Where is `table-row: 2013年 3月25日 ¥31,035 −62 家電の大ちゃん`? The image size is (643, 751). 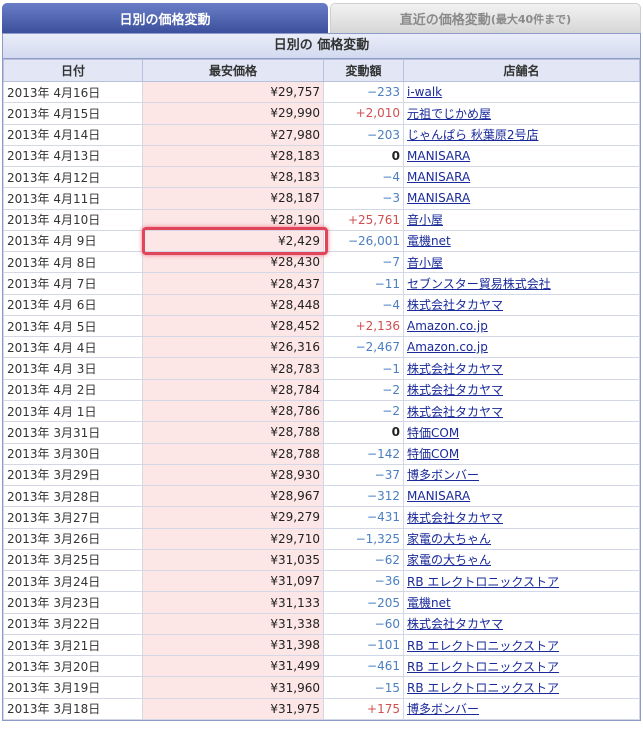
table-row: 2013年 3月25日 ¥31,035 −62 家電の大ちゃん is located at coordinates (321, 560).